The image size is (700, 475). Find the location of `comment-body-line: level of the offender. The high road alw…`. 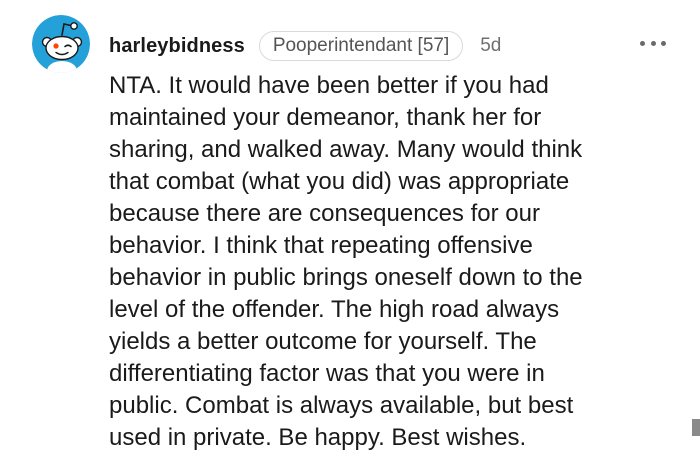

comment-body-line: level of the offender. The high road alw… is located at coordinates (334, 309).